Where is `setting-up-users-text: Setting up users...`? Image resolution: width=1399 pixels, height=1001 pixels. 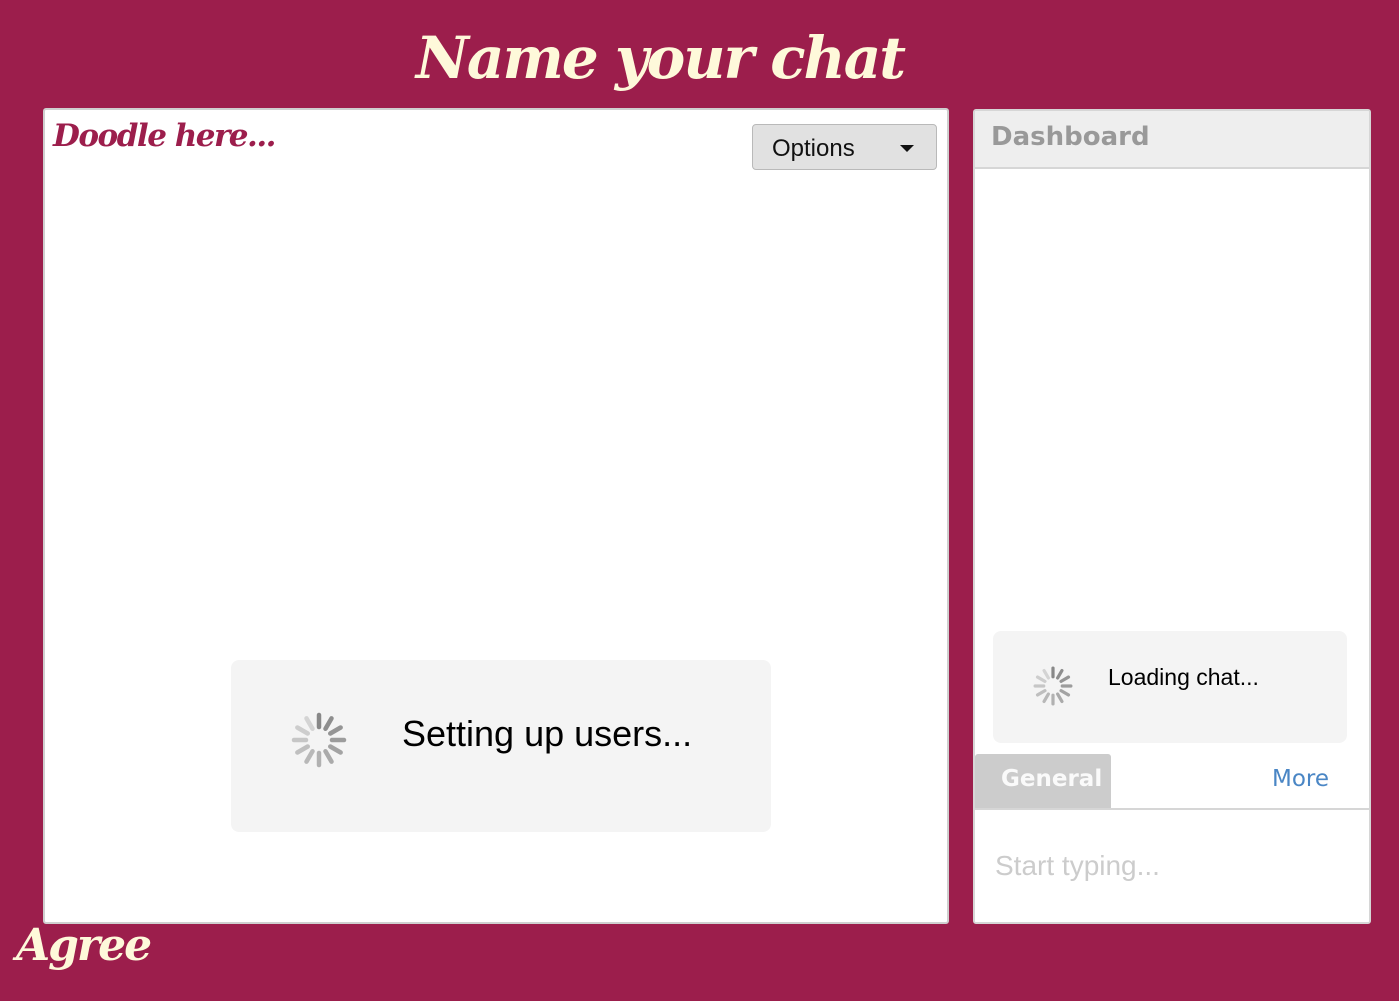 setting-up-users-text: Setting up users... is located at coordinates (547, 733).